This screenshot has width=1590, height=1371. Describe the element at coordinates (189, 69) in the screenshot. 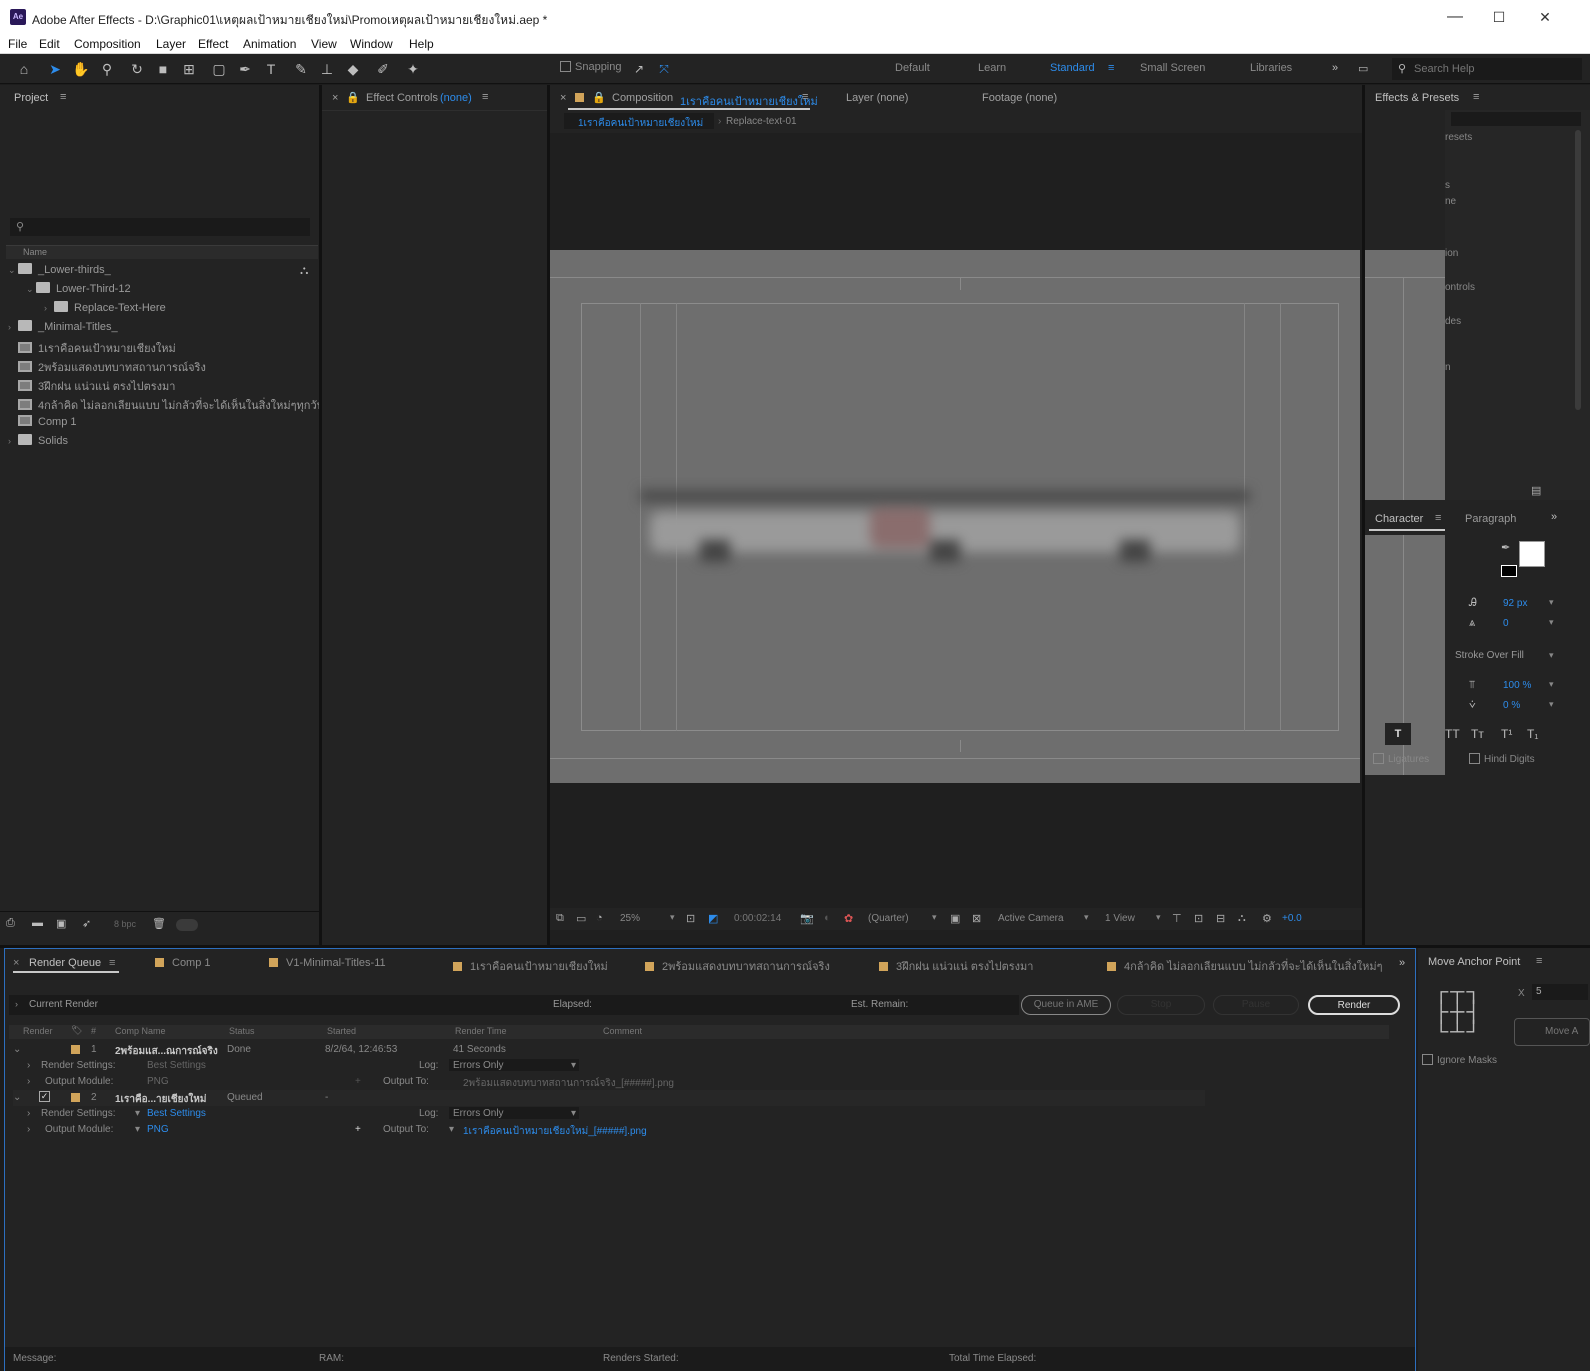

I see `pan-behind-tool-icon: ⊞` at that location.